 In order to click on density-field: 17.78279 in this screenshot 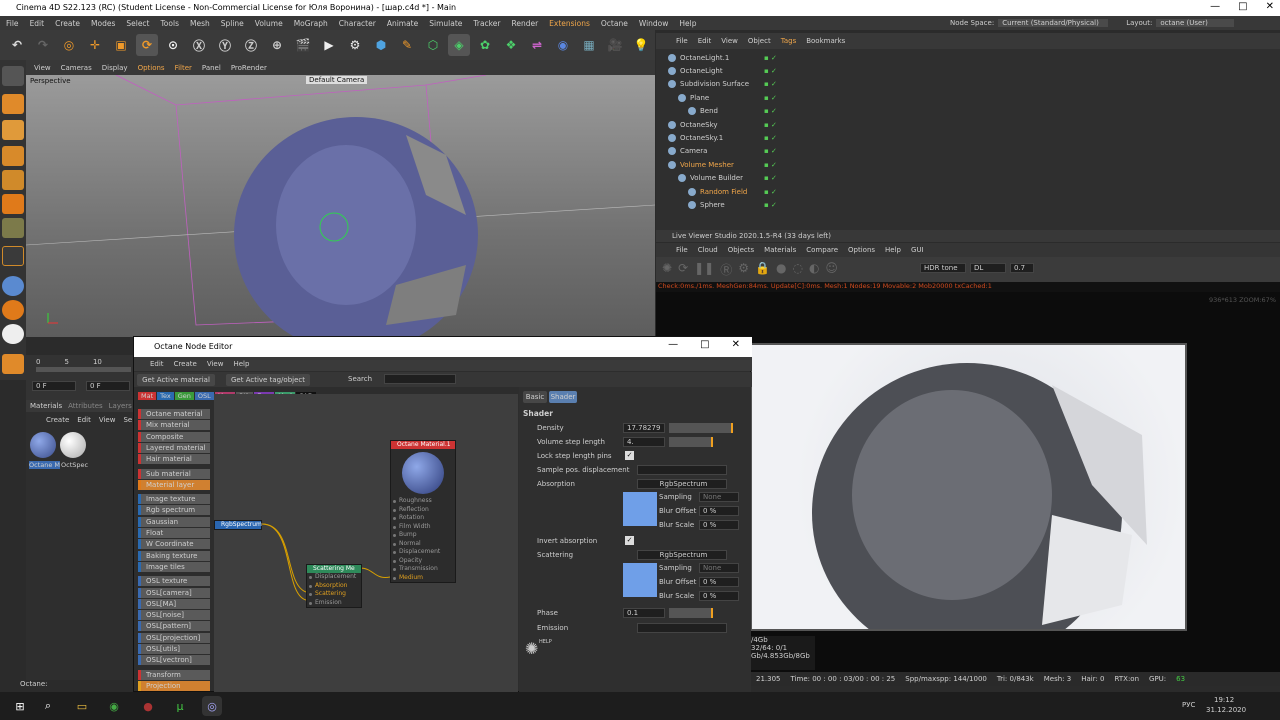, I will do `click(644, 428)`.